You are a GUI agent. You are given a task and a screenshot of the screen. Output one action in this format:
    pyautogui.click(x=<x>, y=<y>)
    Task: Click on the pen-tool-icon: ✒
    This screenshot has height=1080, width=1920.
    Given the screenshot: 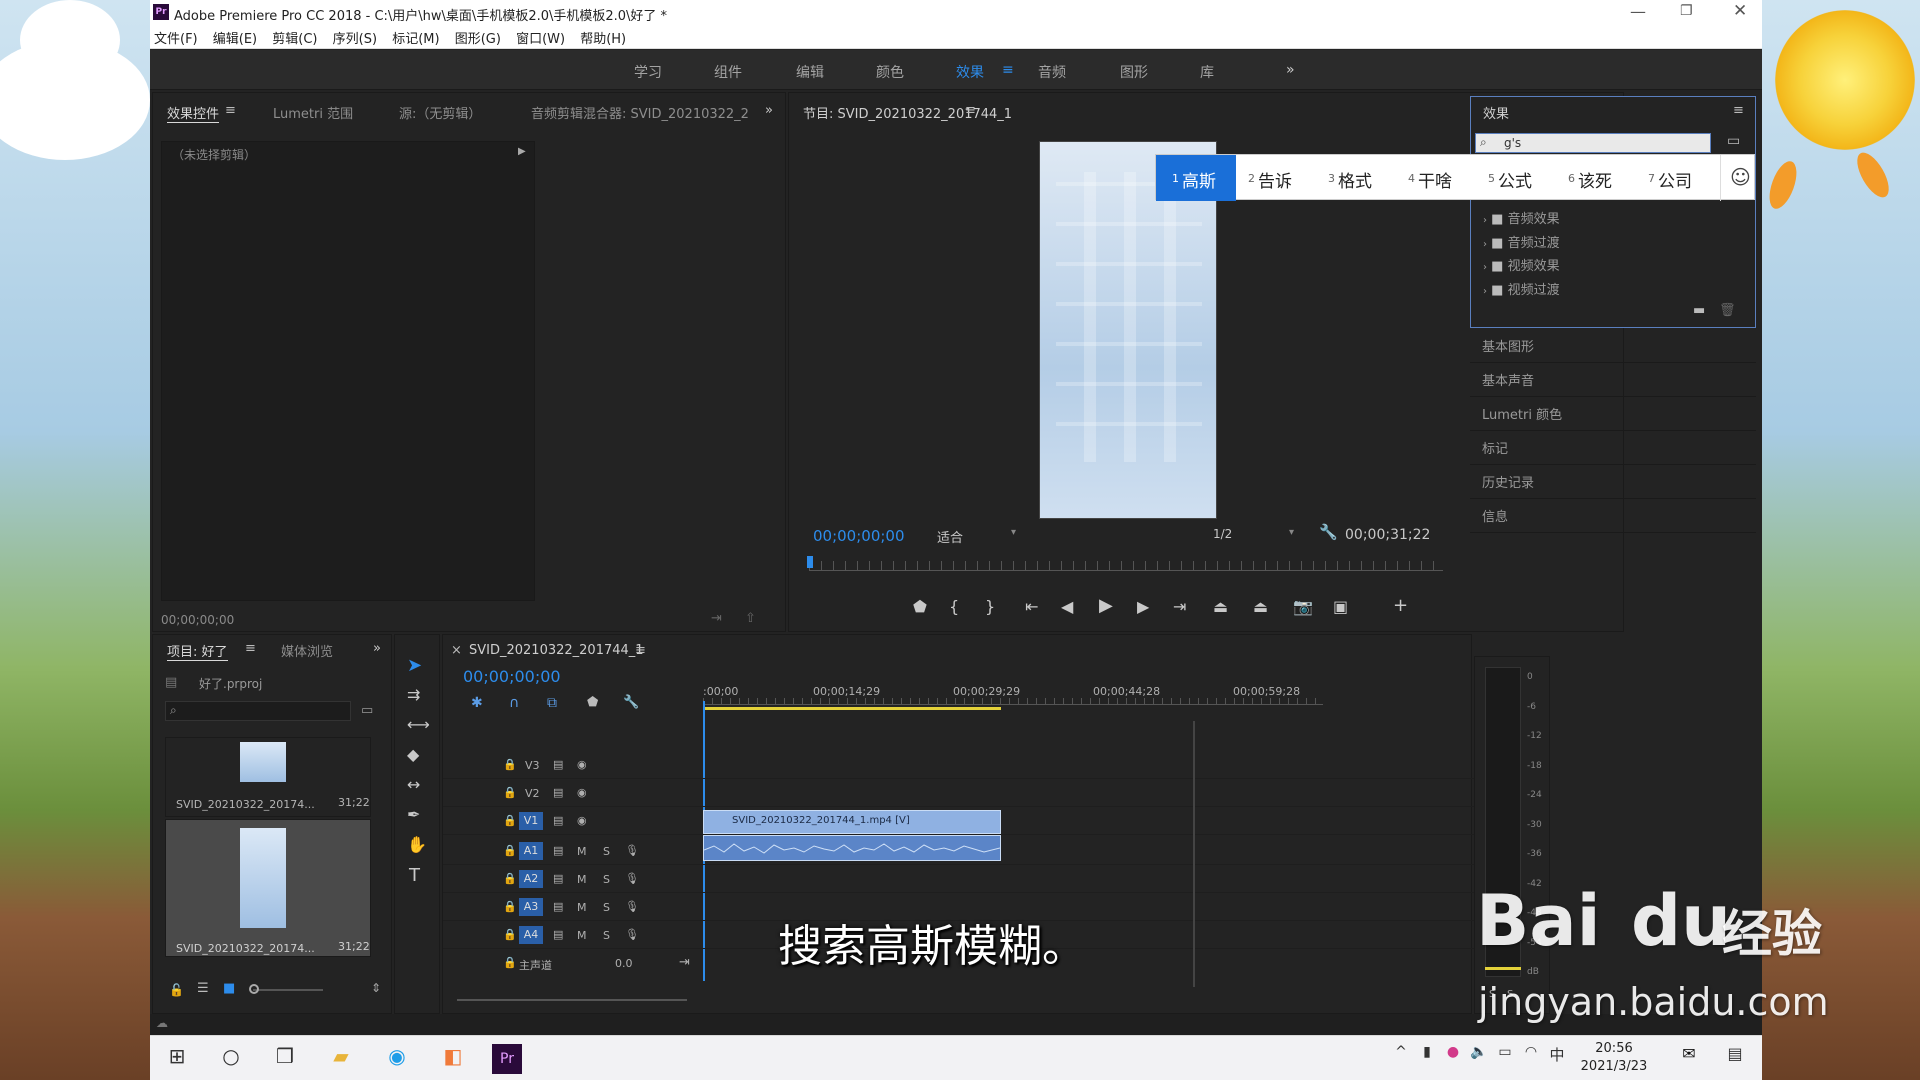 What is the action you would take?
    pyautogui.click(x=413, y=814)
    